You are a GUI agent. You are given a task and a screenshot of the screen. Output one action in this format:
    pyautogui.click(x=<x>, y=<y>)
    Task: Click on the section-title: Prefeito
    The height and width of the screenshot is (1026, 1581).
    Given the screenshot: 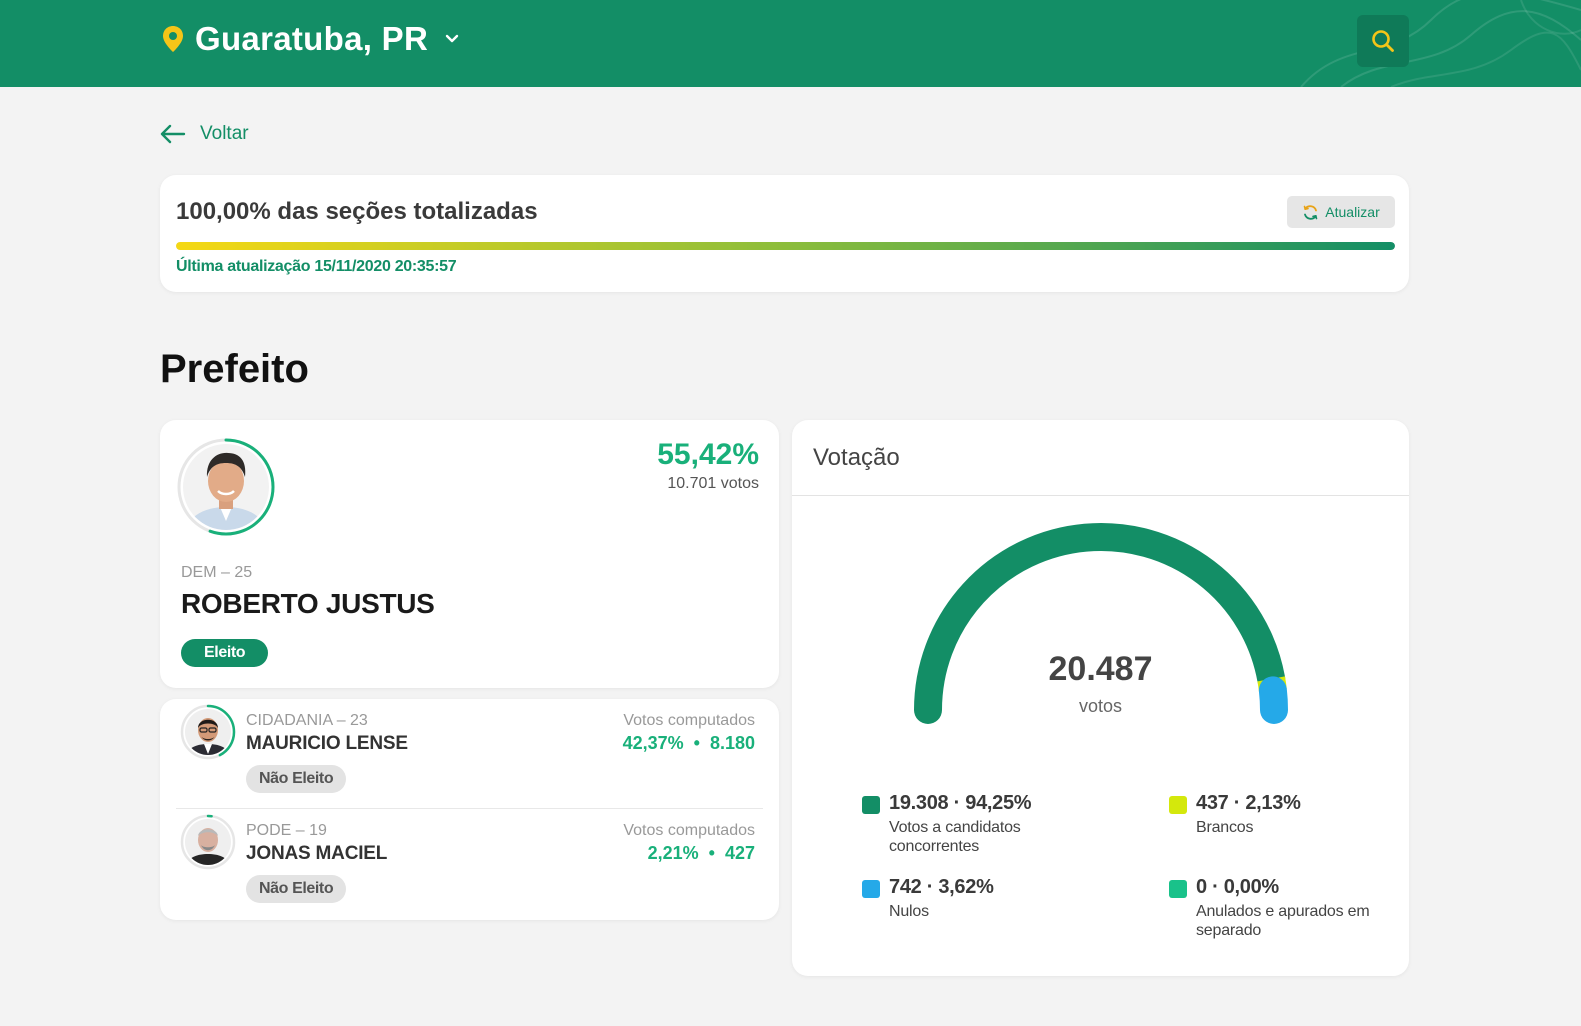 What is the action you would take?
    pyautogui.click(x=234, y=369)
    